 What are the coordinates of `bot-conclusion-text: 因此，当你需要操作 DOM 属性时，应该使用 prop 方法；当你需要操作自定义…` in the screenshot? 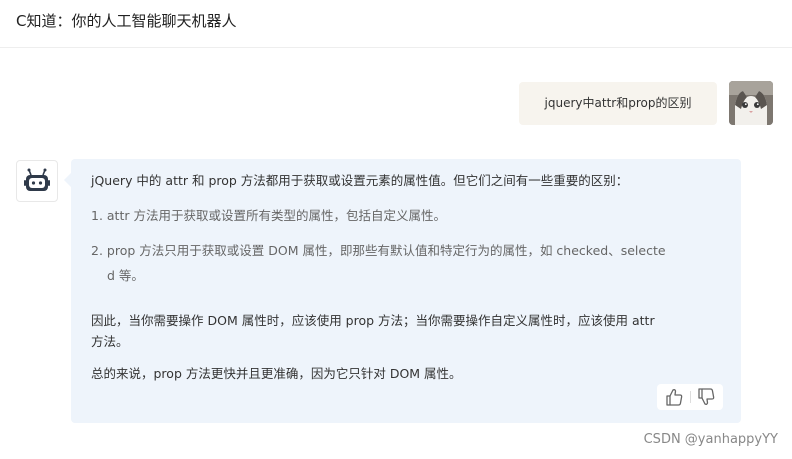 It's located at (373, 320).